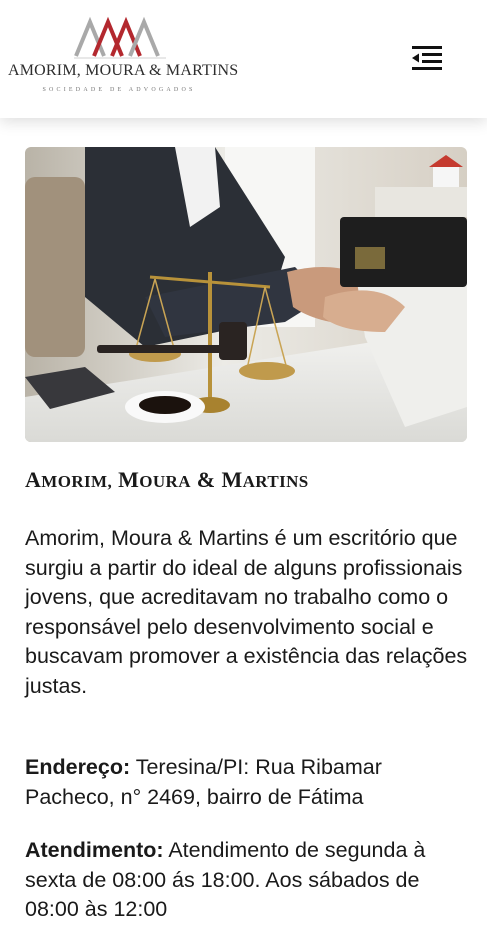 The image size is (487, 943). I want to click on hours-label: Atendimento:, so click(94, 850).